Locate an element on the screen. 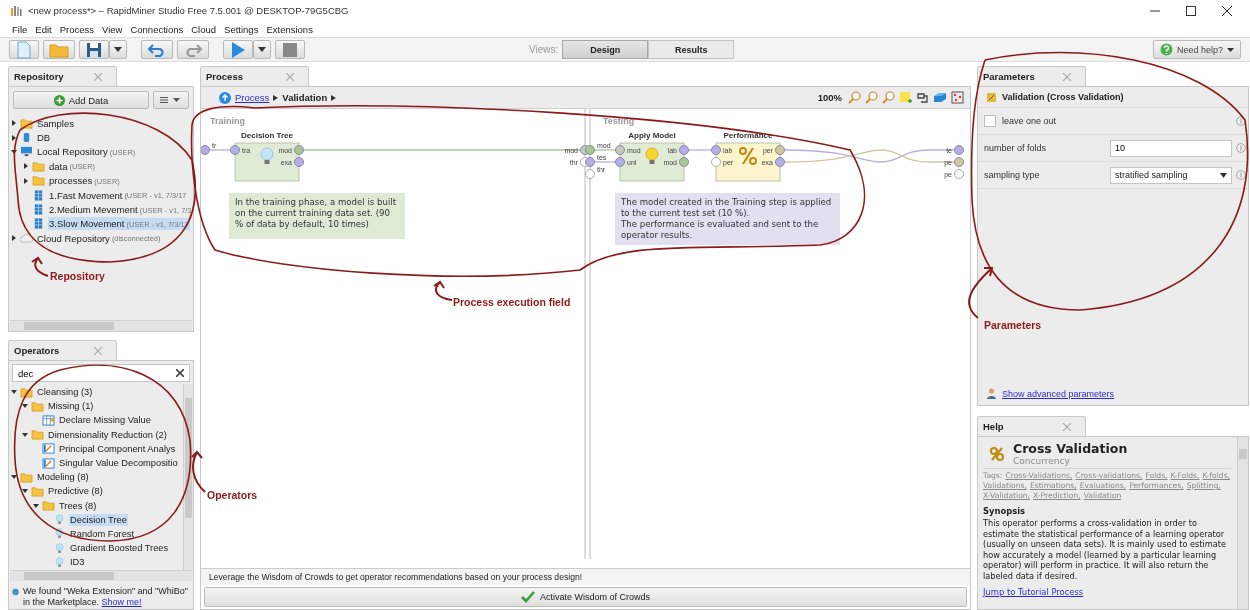  menu-item: Settings is located at coordinates (241, 29).